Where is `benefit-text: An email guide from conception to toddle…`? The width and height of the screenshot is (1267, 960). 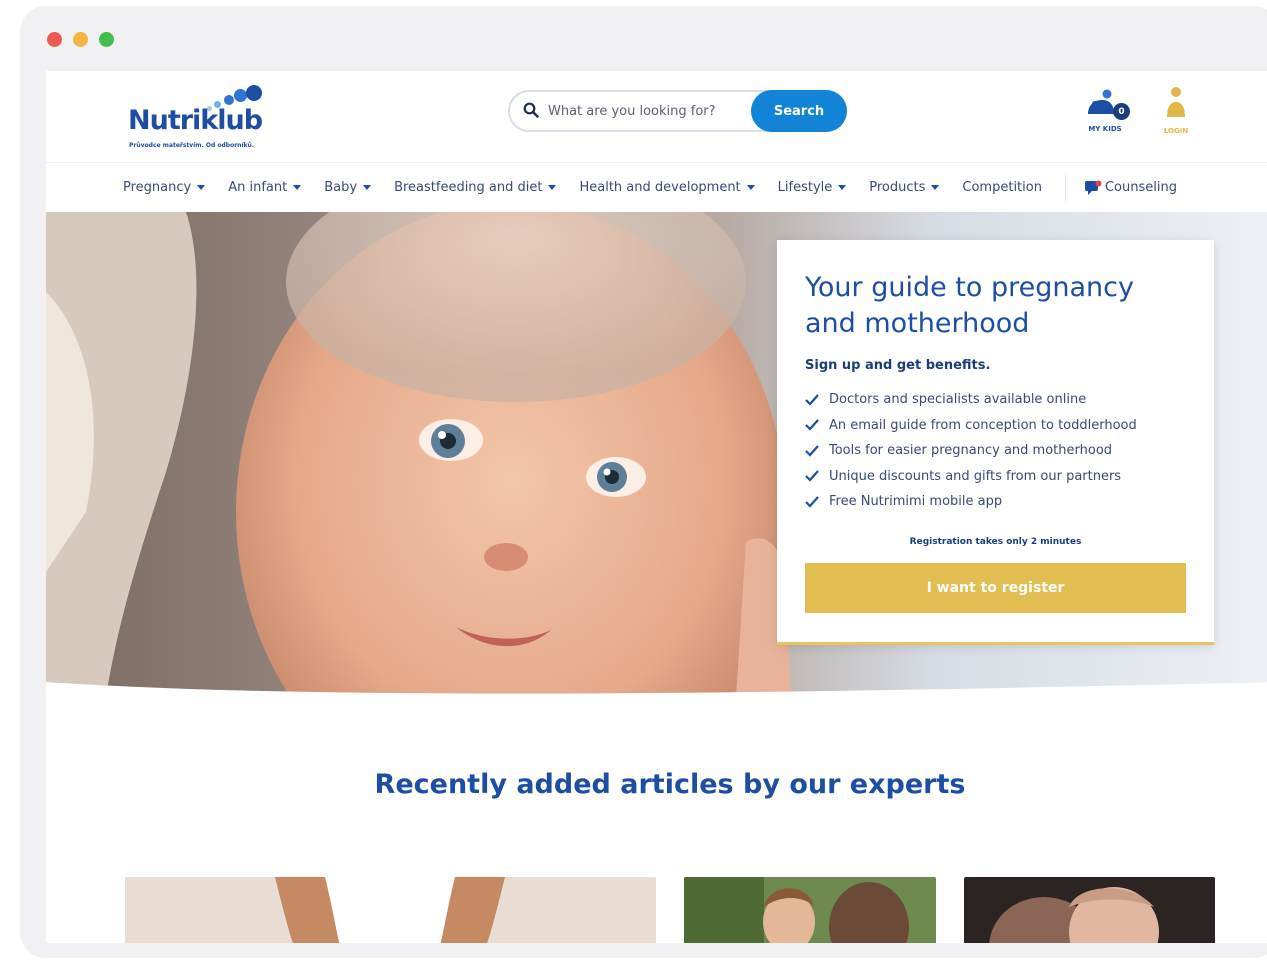
benefit-text: An email guide from conception to toddle… is located at coordinates (983, 425).